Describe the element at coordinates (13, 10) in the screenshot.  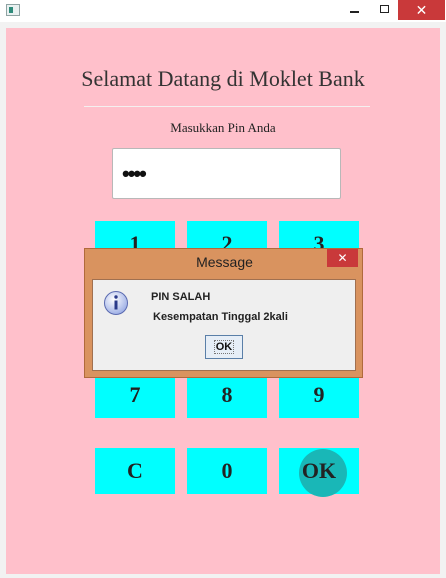
I see `java-app-icon` at that location.